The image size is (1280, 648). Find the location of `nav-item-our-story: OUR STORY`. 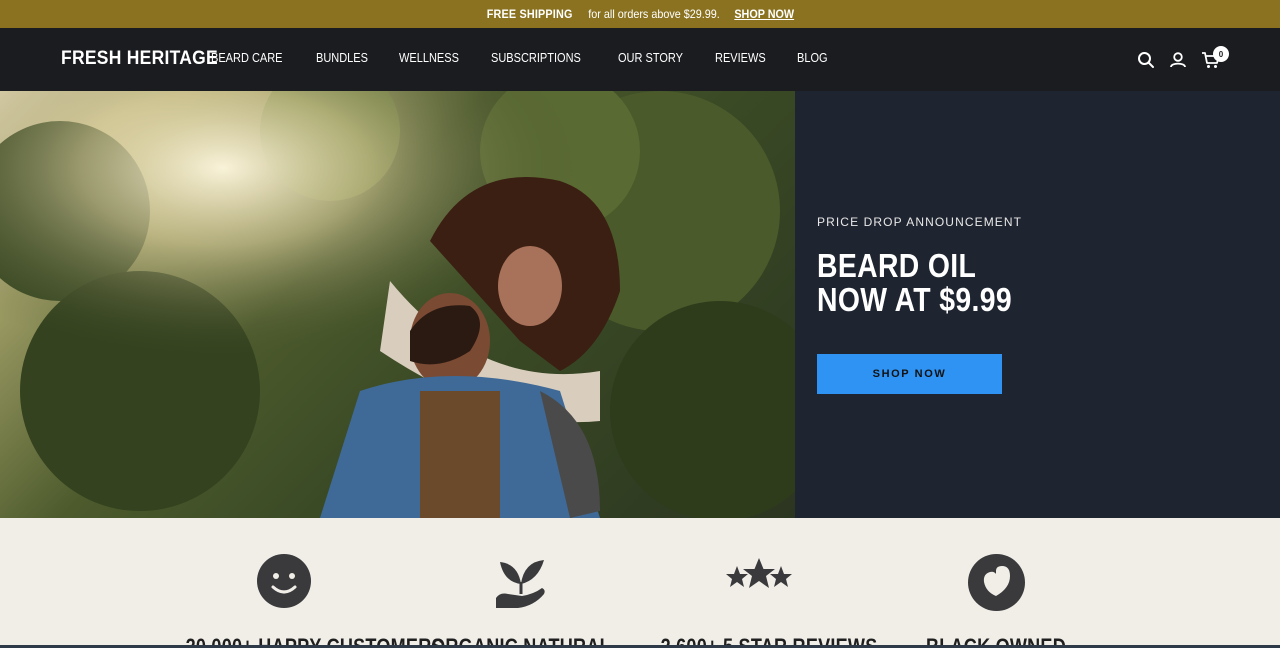

nav-item-our-story: OUR STORY is located at coordinates (650, 58).